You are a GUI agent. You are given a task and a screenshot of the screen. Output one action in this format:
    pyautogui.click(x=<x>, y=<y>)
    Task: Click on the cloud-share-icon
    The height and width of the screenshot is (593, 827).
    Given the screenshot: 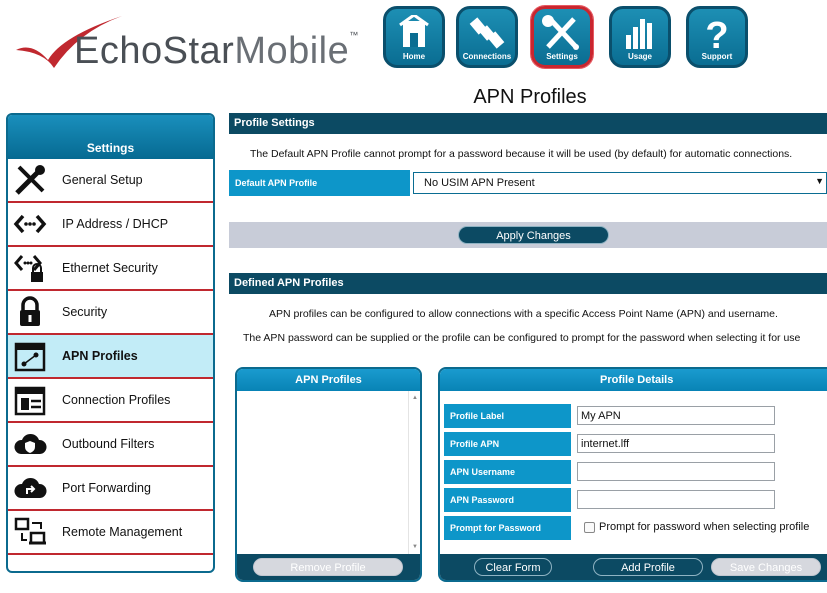 What is the action you would take?
    pyautogui.click(x=30, y=488)
    